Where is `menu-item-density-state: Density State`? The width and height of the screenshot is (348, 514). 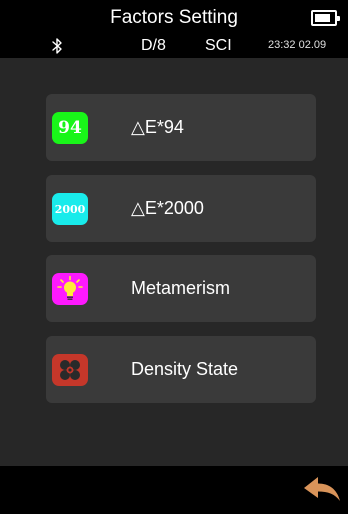
menu-item-density-state: Density State is located at coordinates (181, 369).